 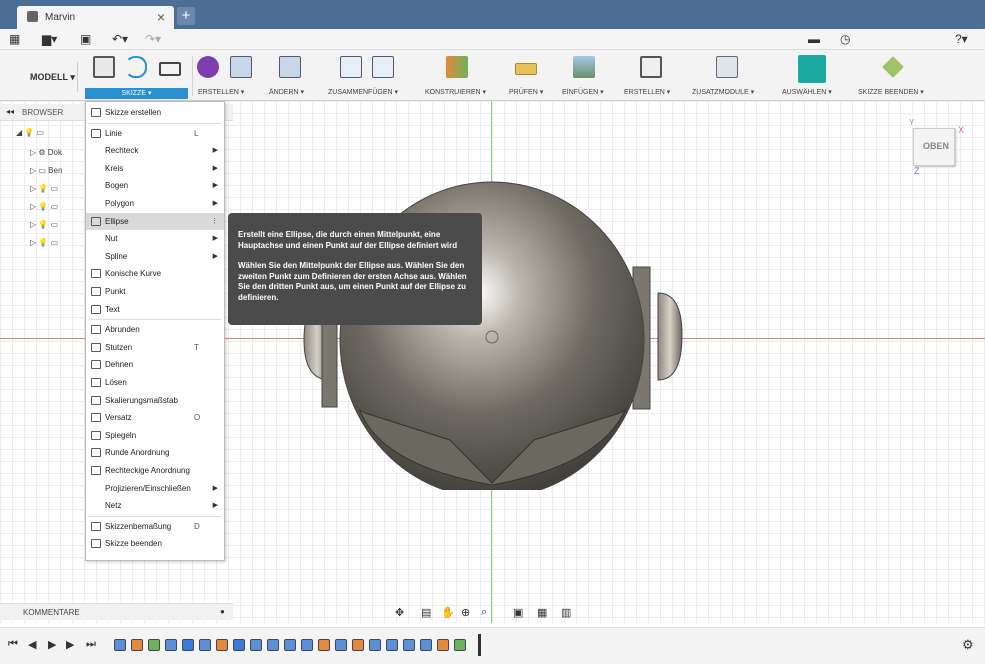 What do you see at coordinates (155, 291) in the screenshot?
I see `menu-item: Punkt` at bounding box center [155, 291].